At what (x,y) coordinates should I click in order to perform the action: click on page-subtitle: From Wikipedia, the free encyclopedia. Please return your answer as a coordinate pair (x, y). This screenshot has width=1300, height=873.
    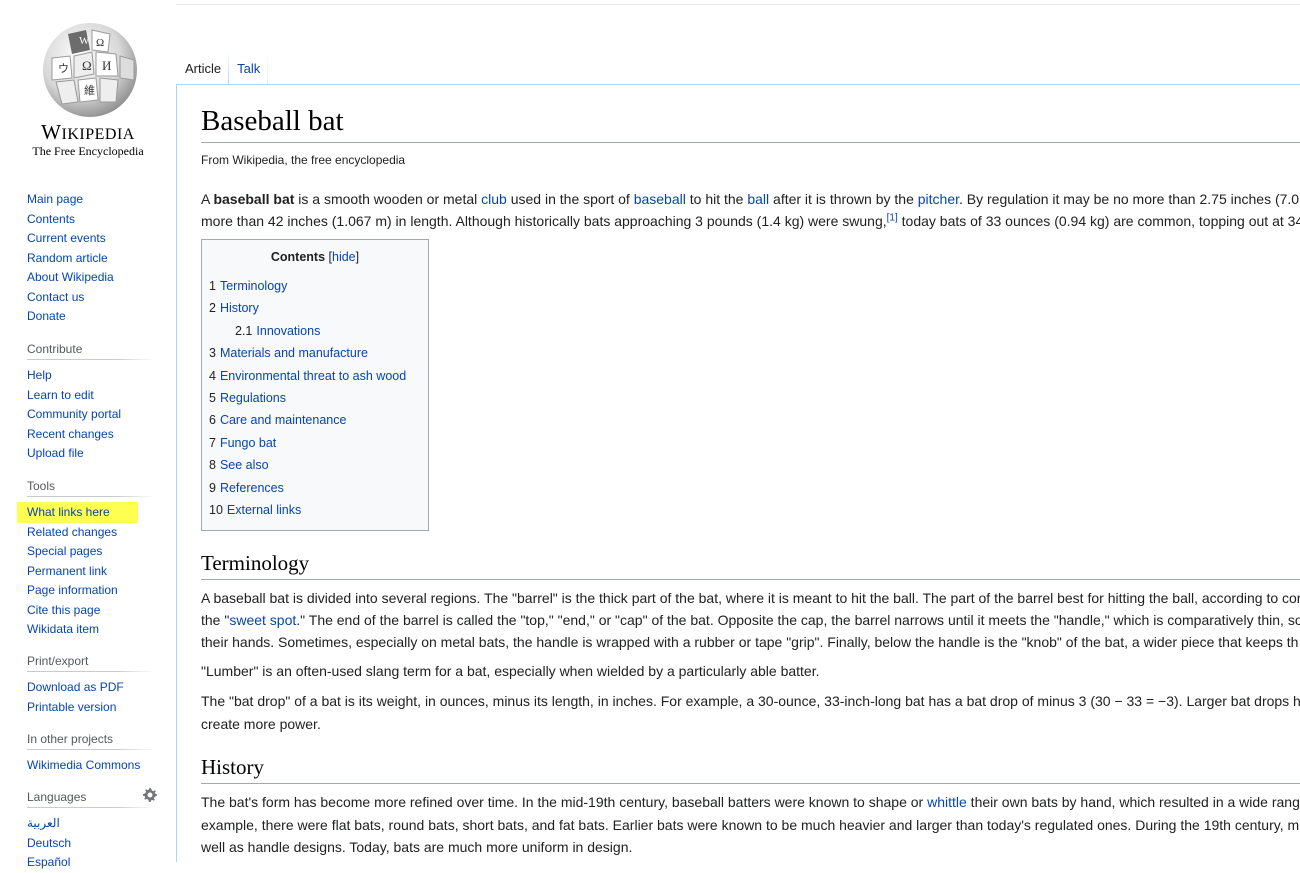
    Looking at the image, I should click on (303, 160).